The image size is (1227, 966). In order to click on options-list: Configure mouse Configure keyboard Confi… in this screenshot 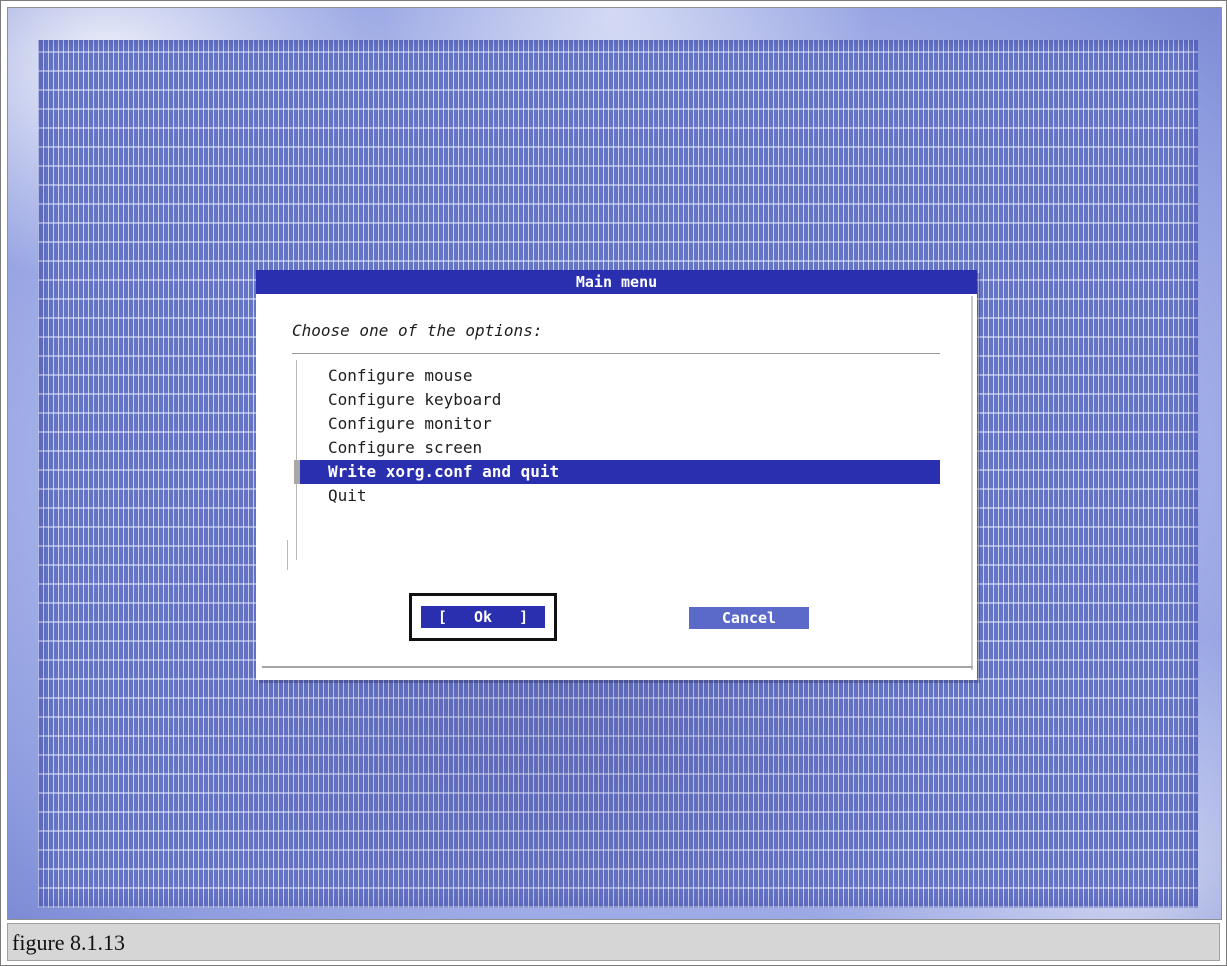, I will do `click(614, 465)`.